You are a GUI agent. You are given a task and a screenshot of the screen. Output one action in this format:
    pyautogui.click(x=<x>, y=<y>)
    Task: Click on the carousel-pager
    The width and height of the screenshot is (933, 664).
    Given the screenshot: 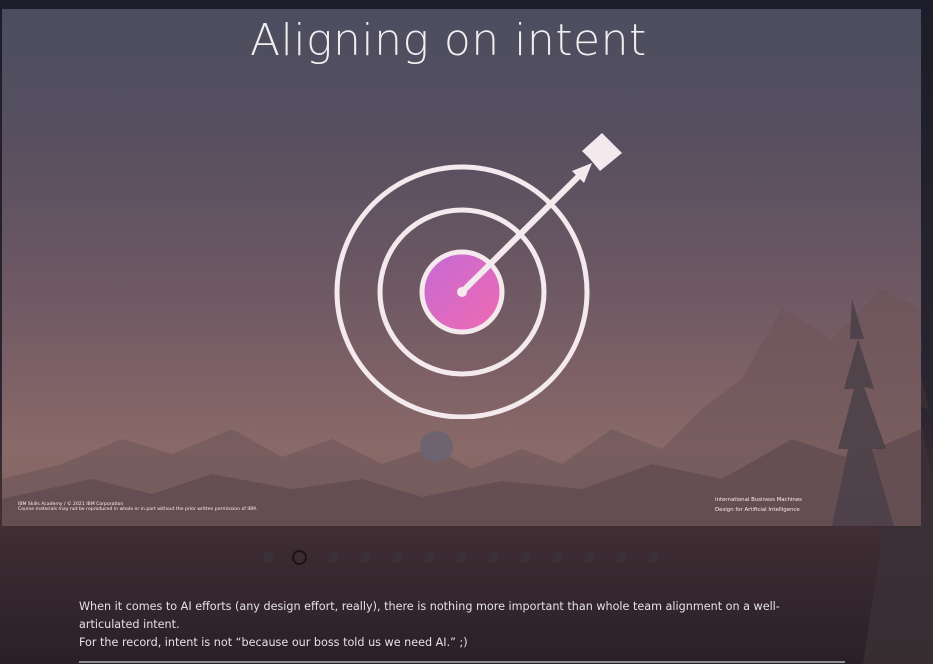 What is the action you would take?
    pyautogui.click(x=471, y=557)
    